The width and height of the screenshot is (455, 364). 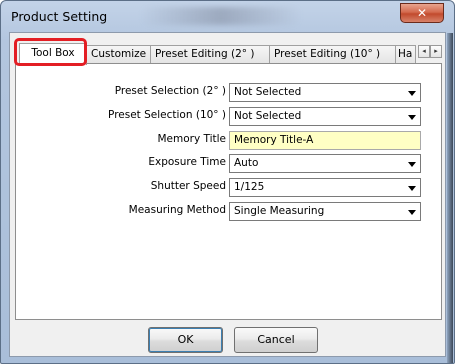 What do you see at coordinates (177, 210) in the screenshot?
I see `measuring-method-label: Measuring Method` at bounding box center [177, 210].